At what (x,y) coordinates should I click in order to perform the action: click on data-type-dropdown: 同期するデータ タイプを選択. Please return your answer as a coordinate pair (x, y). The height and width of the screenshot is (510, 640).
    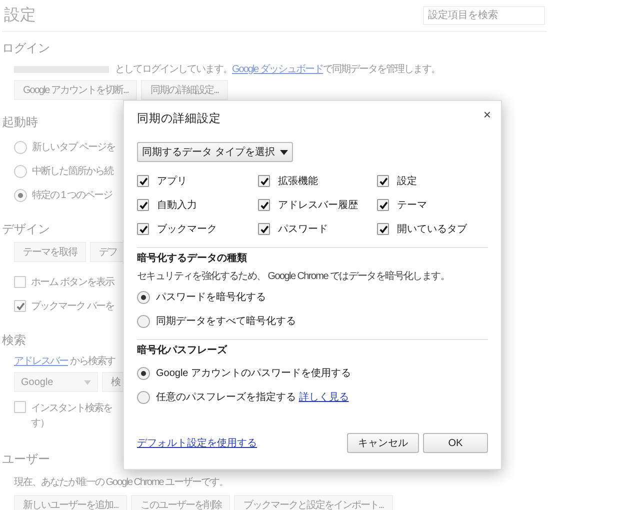
    Looking at the image, I should click on (215, 152).